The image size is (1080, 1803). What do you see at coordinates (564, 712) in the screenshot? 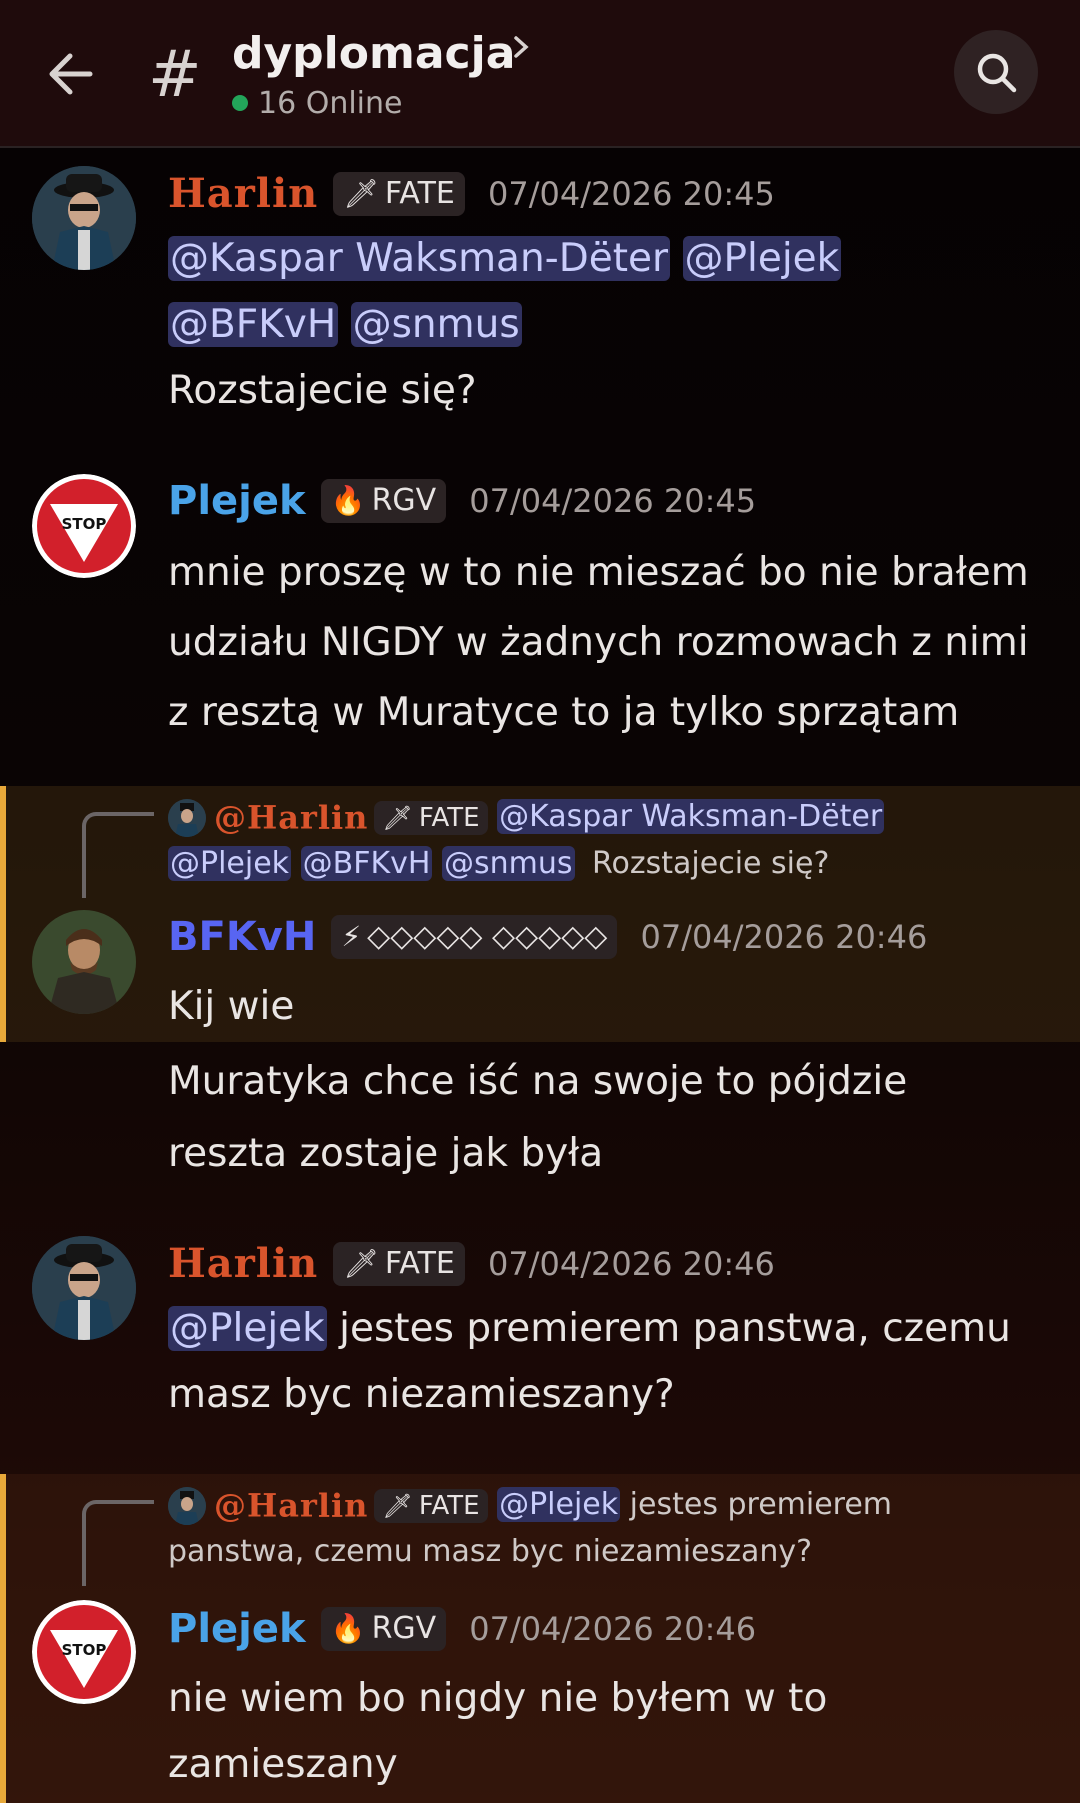
I see `message-text: z resztą w Muratyce to ja tylko sprzątam` at bounding box center [564, 712].